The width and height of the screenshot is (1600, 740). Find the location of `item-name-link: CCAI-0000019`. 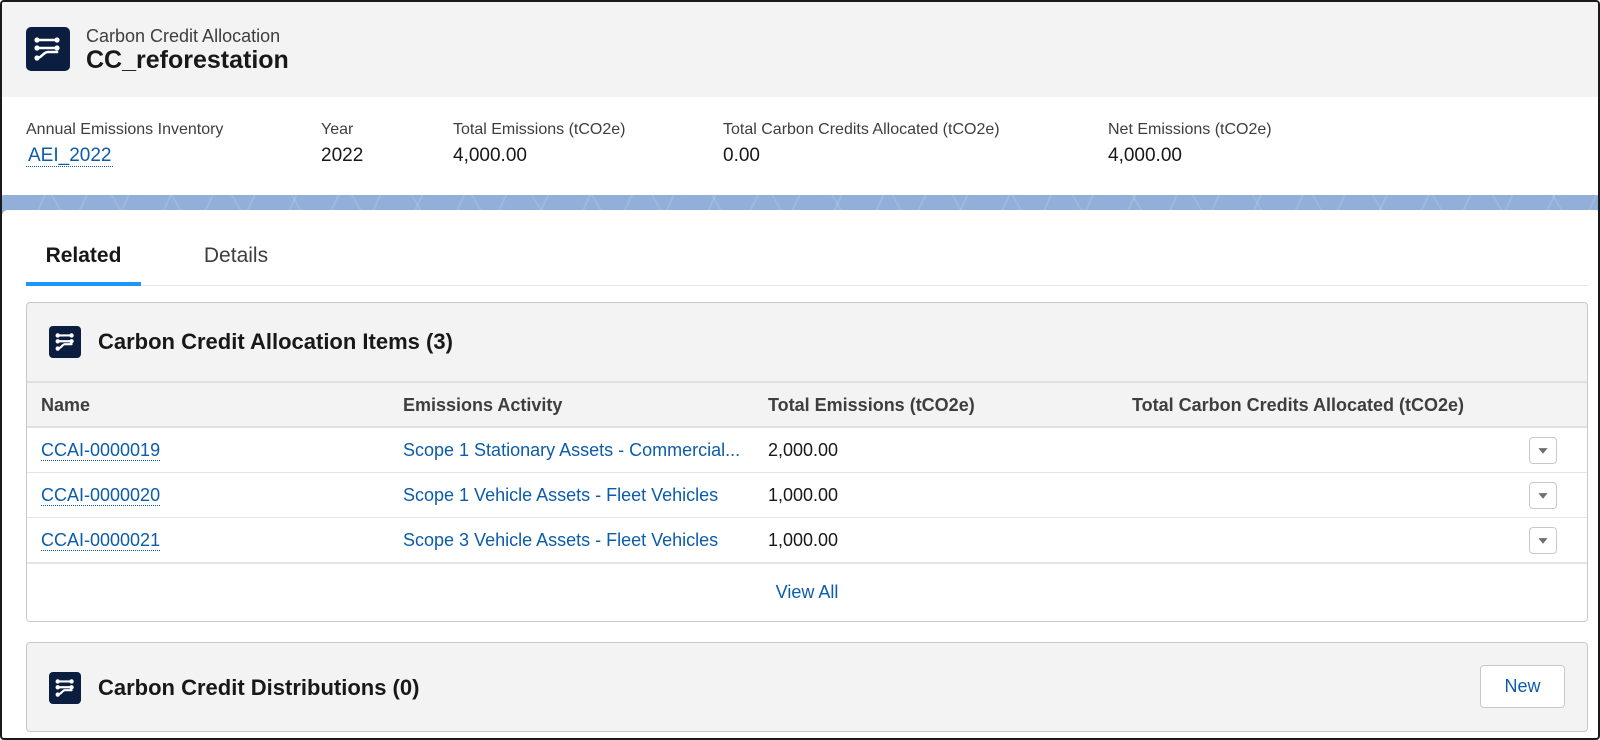

item-name-link: CCAI-0000019 is located at coordinates (101, 450).